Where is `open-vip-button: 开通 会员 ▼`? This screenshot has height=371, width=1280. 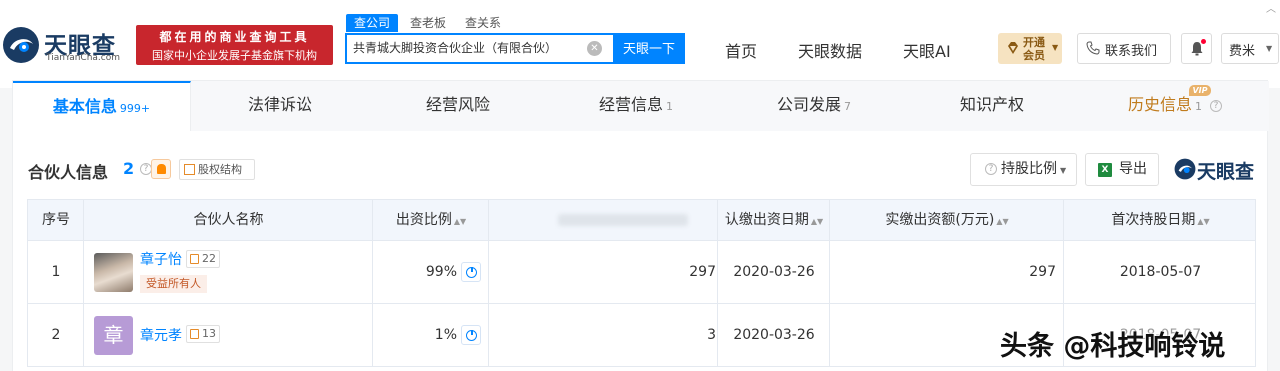
open-vip-button: 开通 会员 ▼ is located at coordinates (1030, 48).